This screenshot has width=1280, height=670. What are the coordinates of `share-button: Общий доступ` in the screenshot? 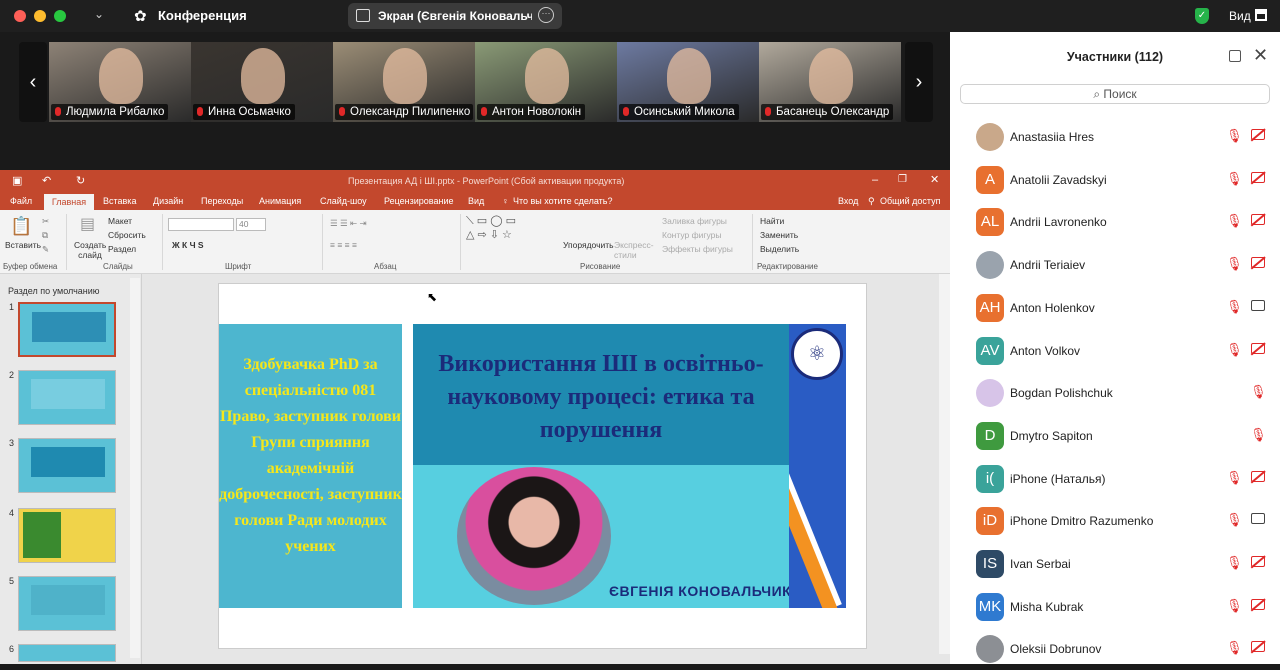 It's located at (910, 201).